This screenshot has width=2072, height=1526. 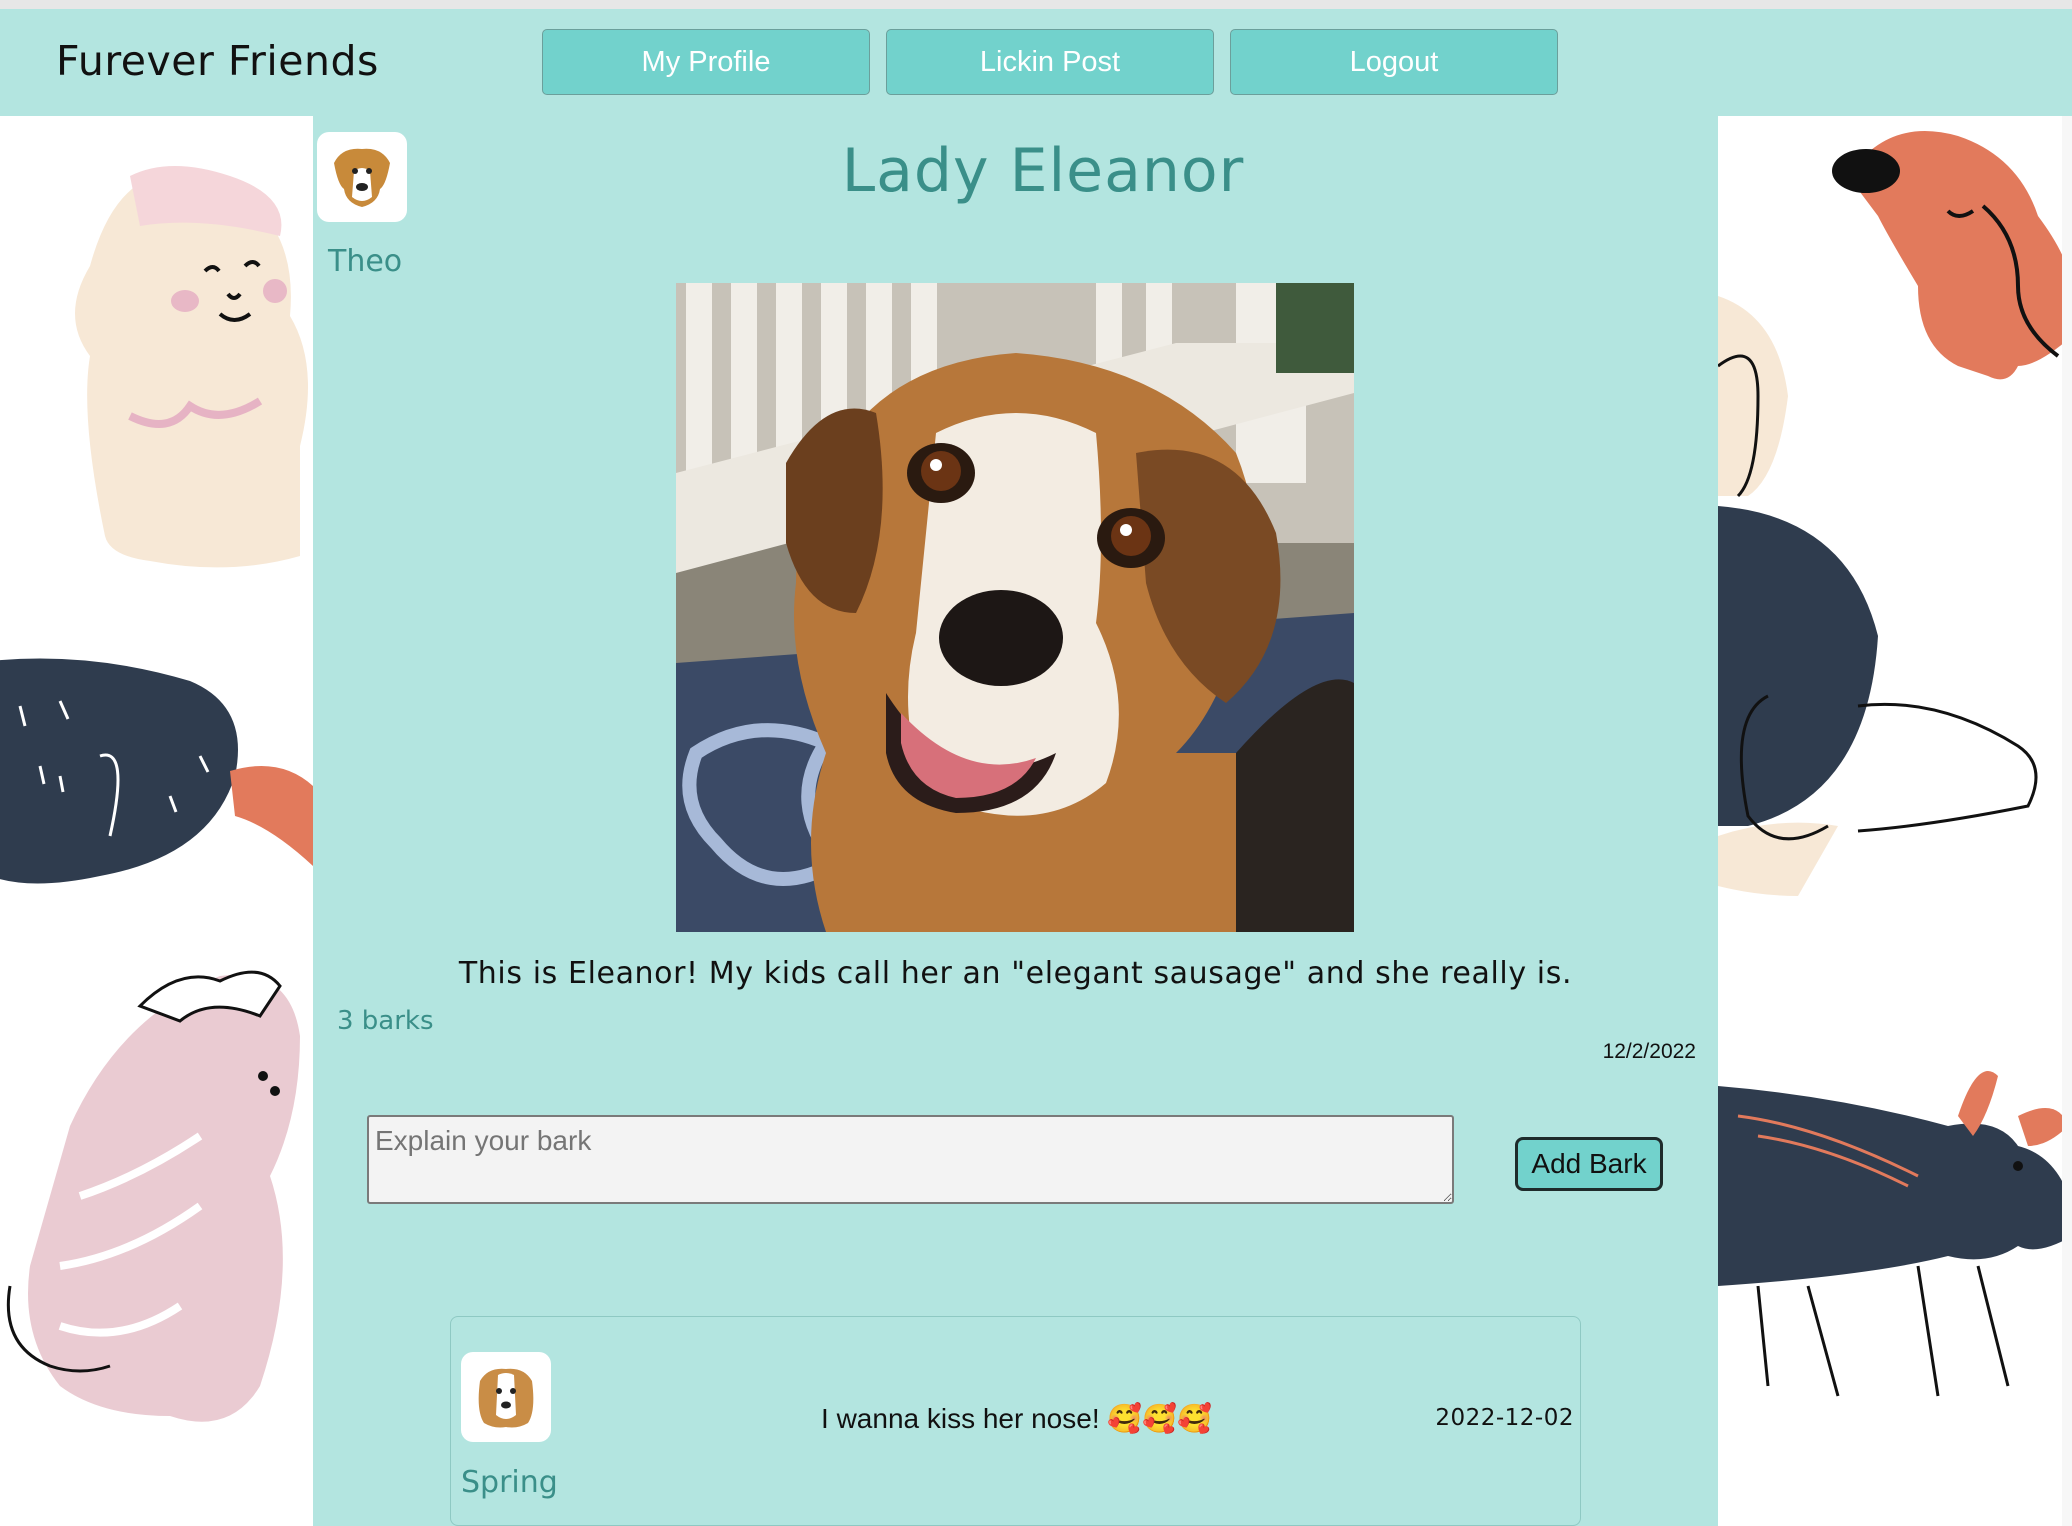 I want to click on comment-text: I wanna kiss her nose! 🥰🥰🥰, so click(x=1016, y=1418).